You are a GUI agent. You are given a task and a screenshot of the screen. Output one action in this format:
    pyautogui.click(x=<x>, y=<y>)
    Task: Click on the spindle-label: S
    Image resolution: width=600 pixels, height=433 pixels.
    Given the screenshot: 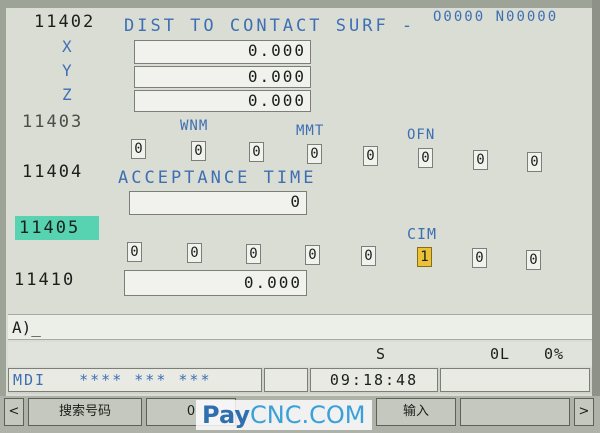 What is the action you would take?
    pyautogui.click(x=381, y=354)
    